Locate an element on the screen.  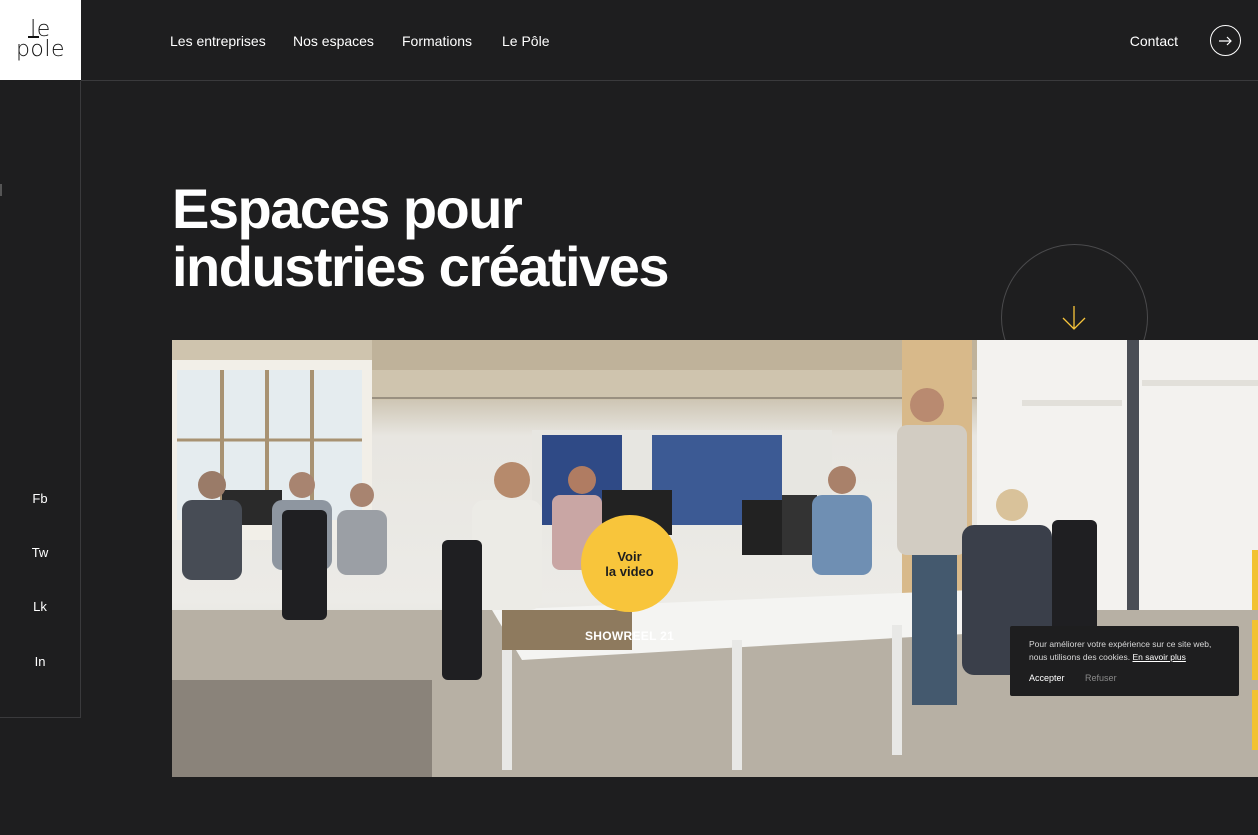
nav-item-le-pole: Le Pôle is located at coordinates (525, 41).